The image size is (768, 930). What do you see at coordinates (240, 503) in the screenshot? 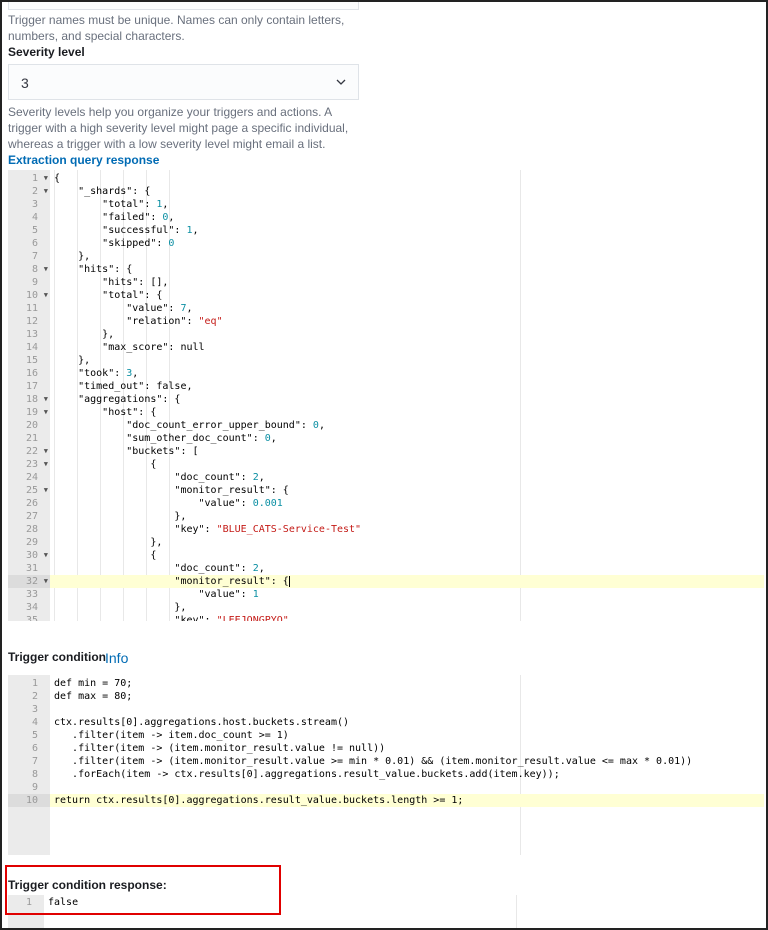
I see `code-line: "value": 0.001` at bounding box center [240, 503].